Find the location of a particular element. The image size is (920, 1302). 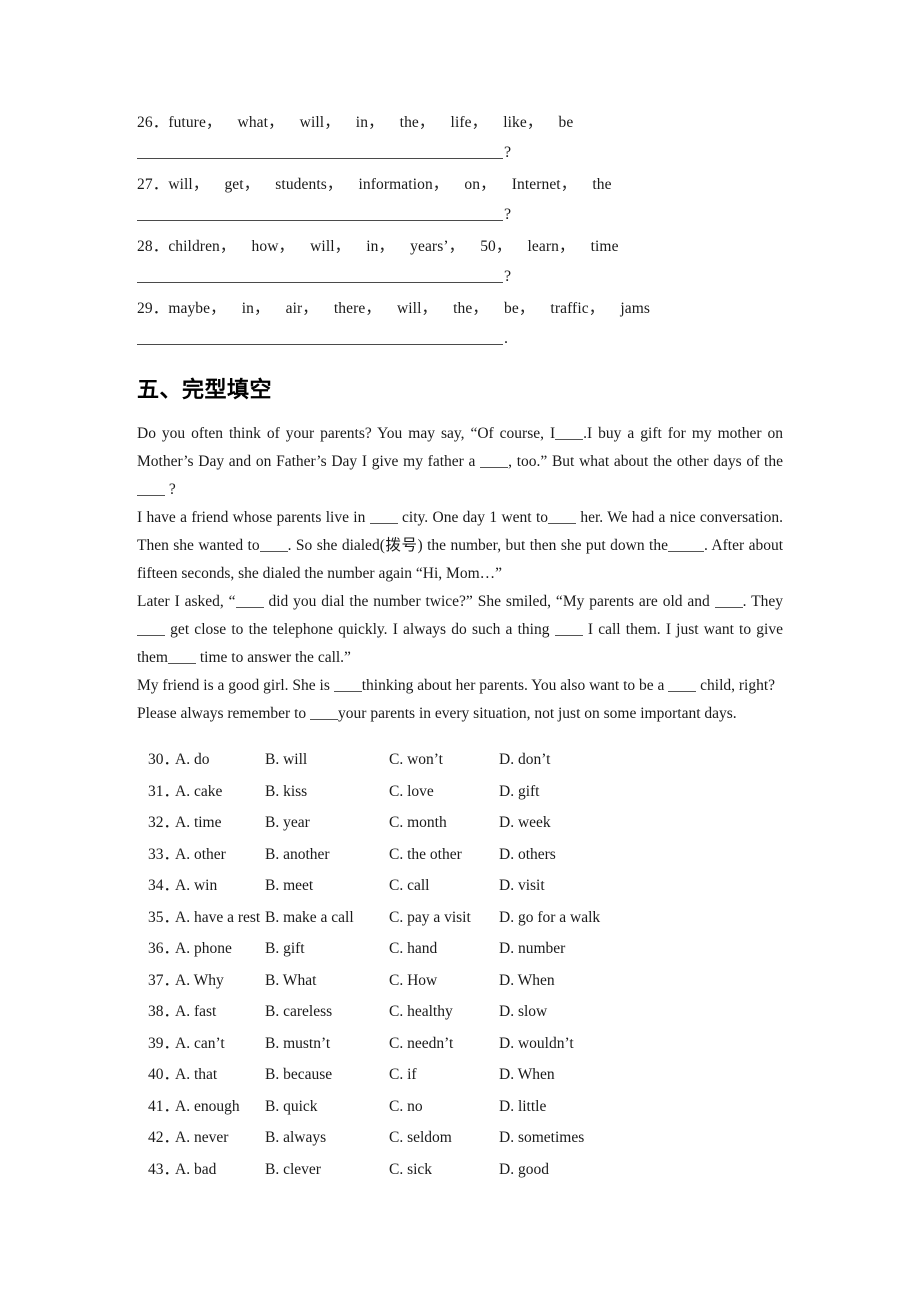

rearrange-word: will is located at coordinates (180, 184).